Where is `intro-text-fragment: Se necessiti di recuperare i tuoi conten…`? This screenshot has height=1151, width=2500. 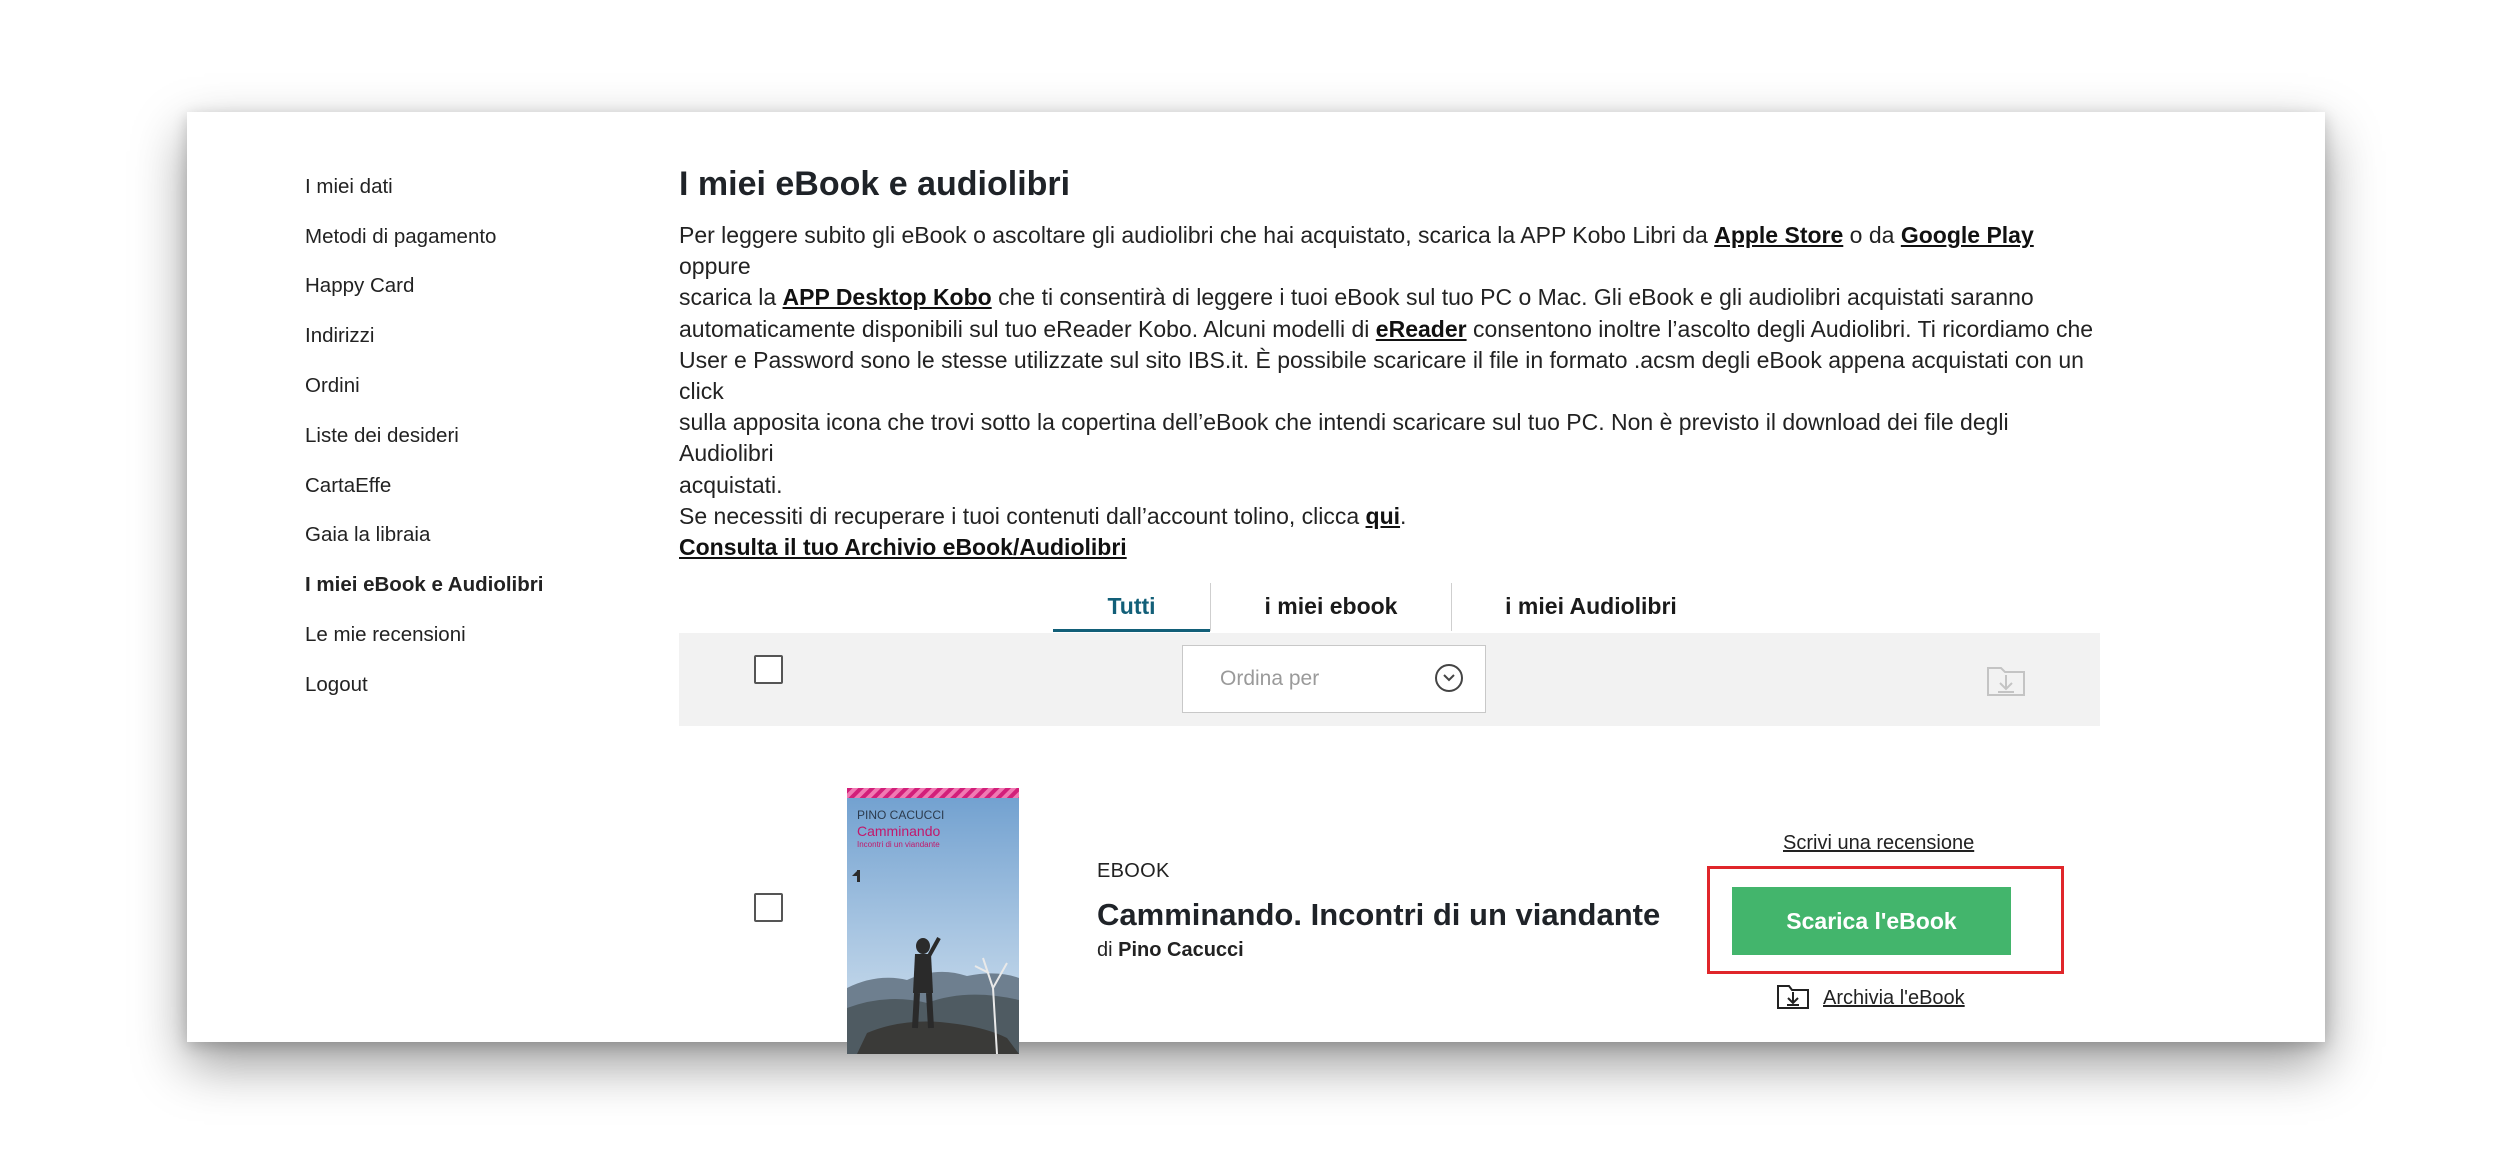
intro-text-fragment: Se necessiti di recuperare i tuoi conten… is located at coordinates (1022, 515).